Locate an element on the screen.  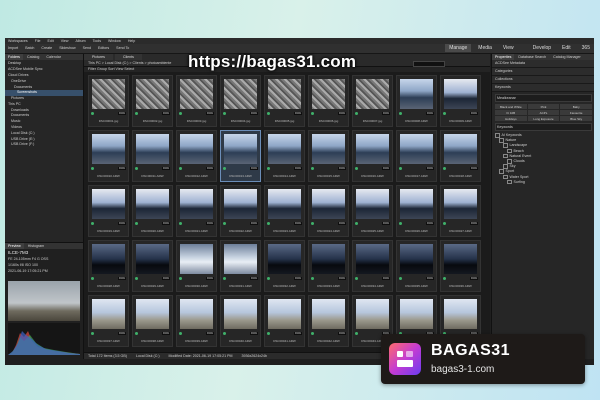
thumbnail-tile: RAW DSC00025.ARW is located at coordinates (372, 211).